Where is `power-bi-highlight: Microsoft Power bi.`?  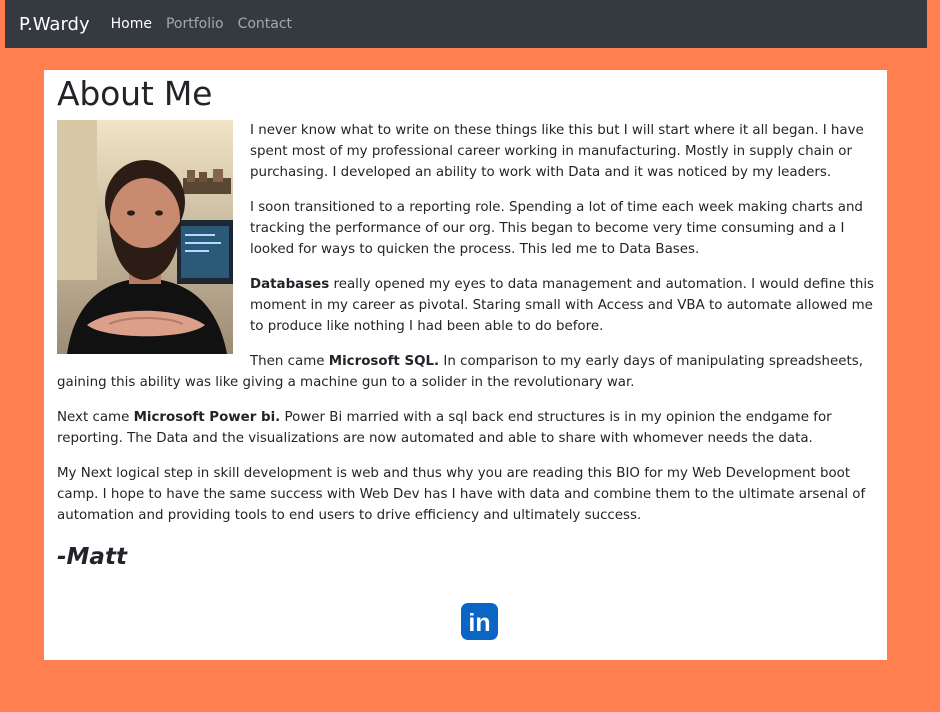
power-bi-highlight: Microsoft Power bi. is located at coordinates (207, 417).